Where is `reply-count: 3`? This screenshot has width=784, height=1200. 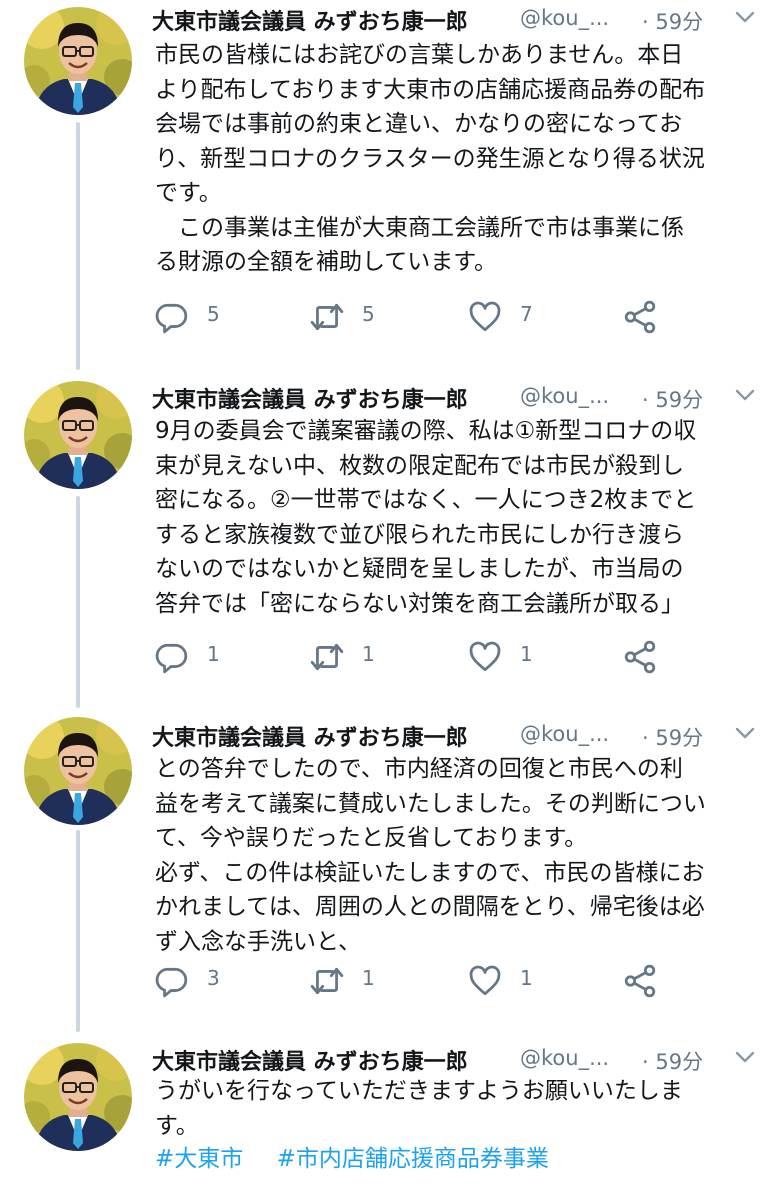
reply-count: 3 is located at coordinates (213, 978).